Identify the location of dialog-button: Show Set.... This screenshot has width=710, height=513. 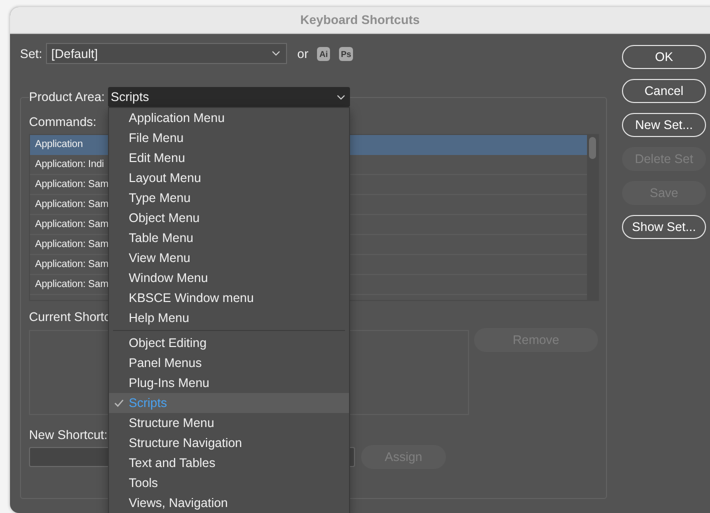
(664, 227).